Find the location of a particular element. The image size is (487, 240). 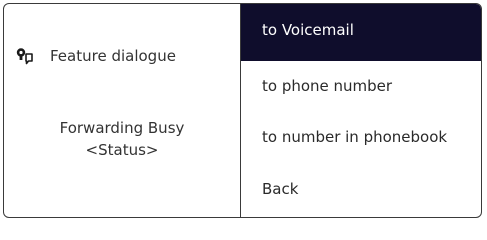

menu-item-to-number-in-phonebook: to number in phonebook is located at coordinates (361, 137).